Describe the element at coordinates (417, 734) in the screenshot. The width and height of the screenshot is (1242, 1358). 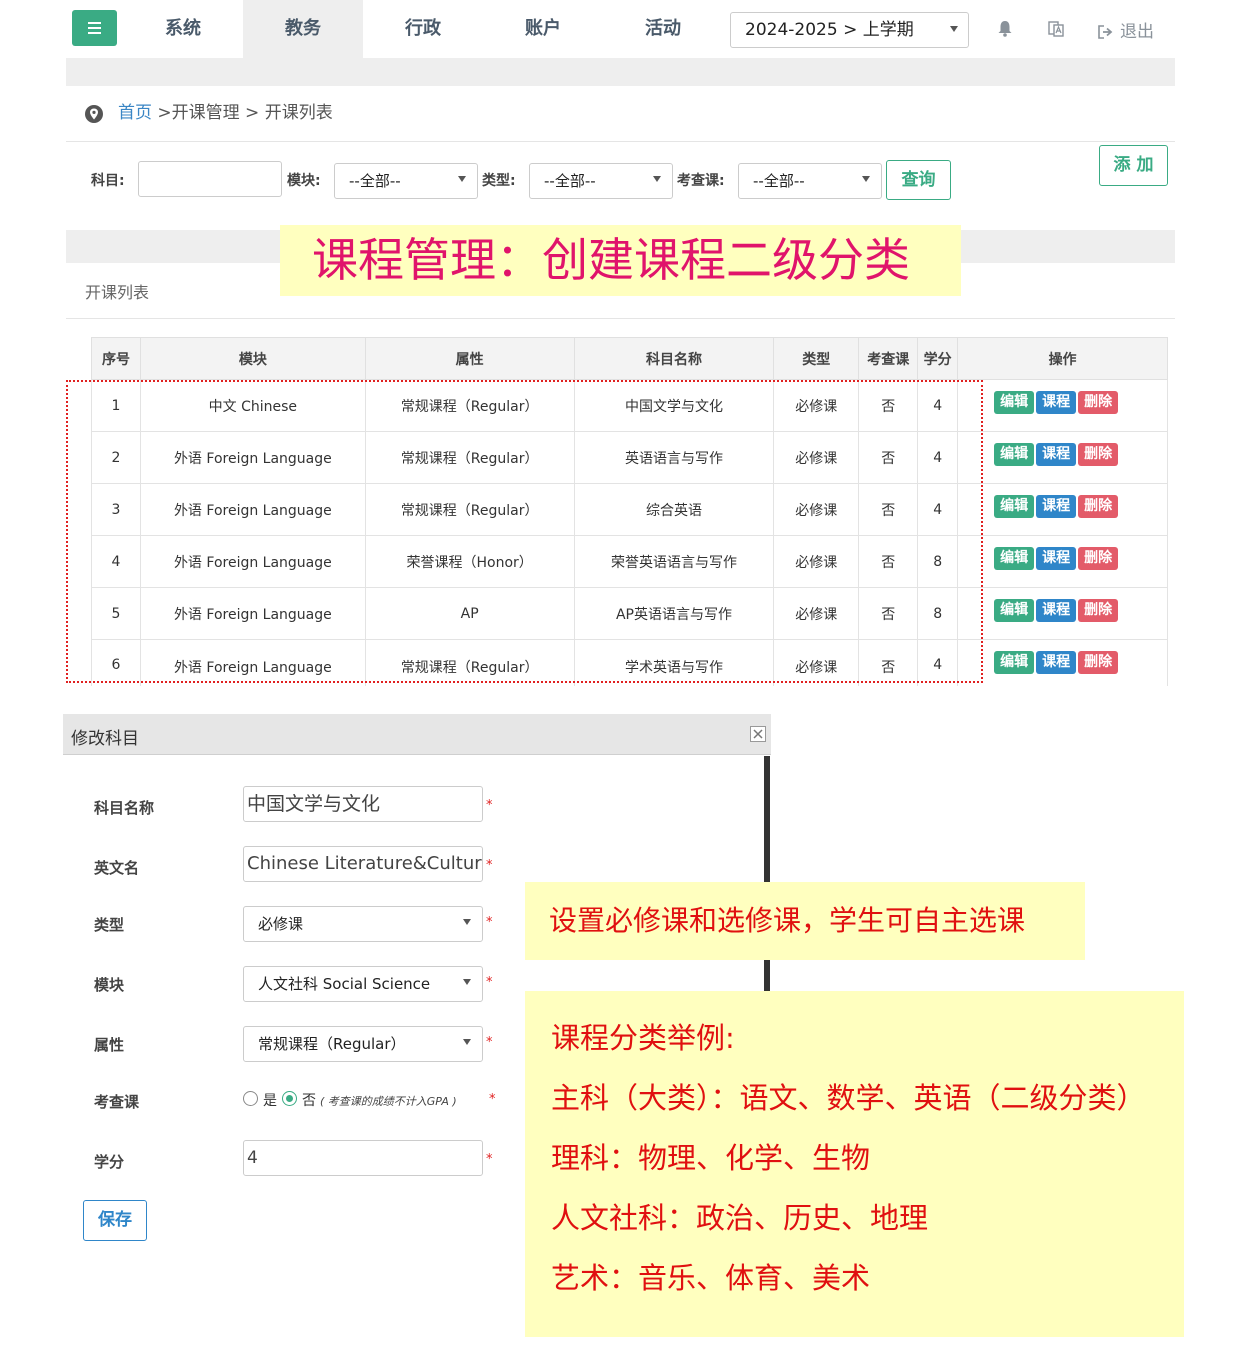
I see `modal-header: 修改科目` at that location.